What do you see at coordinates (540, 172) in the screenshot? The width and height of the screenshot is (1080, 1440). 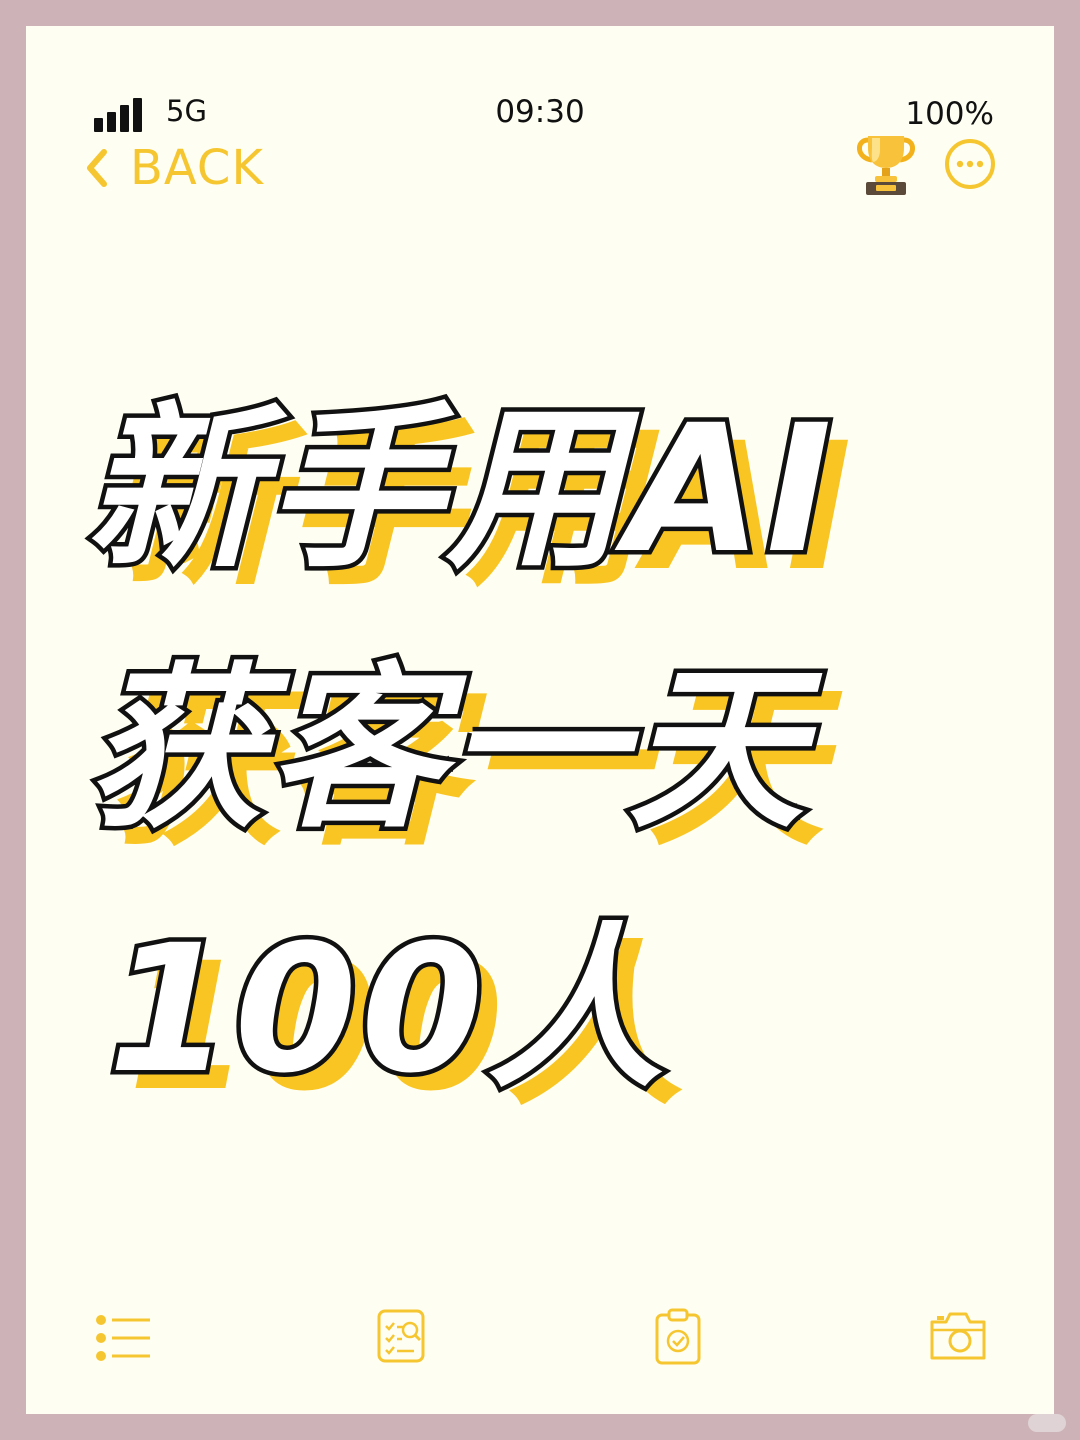 I see `navigation-bar: BACK` at bounding box center [540, 172].